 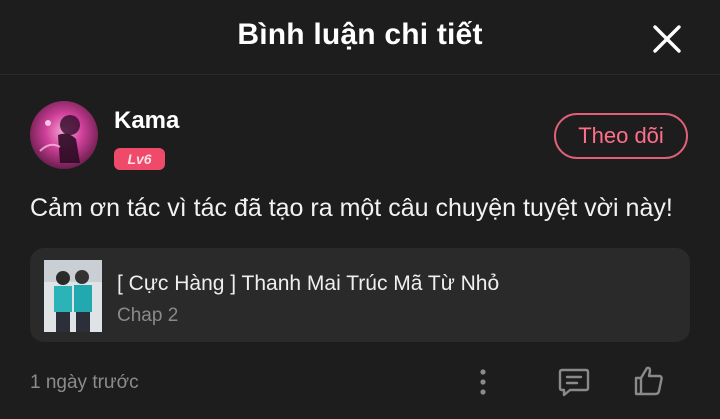 I want to click on reply-button, so click(x=574, y=382).